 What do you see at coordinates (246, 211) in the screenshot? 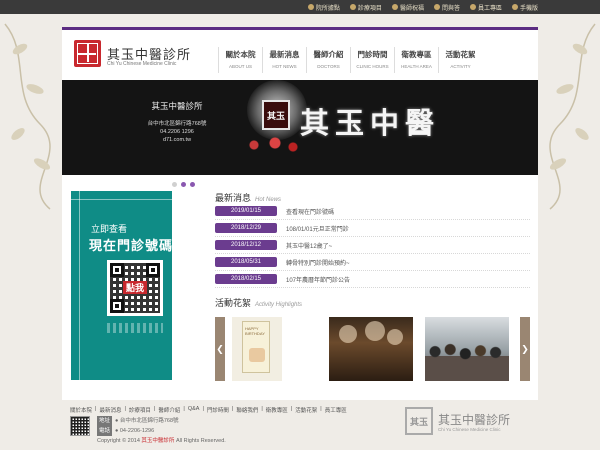
I see `news-date: 2019/01/15` at bounding box center [246, 211].